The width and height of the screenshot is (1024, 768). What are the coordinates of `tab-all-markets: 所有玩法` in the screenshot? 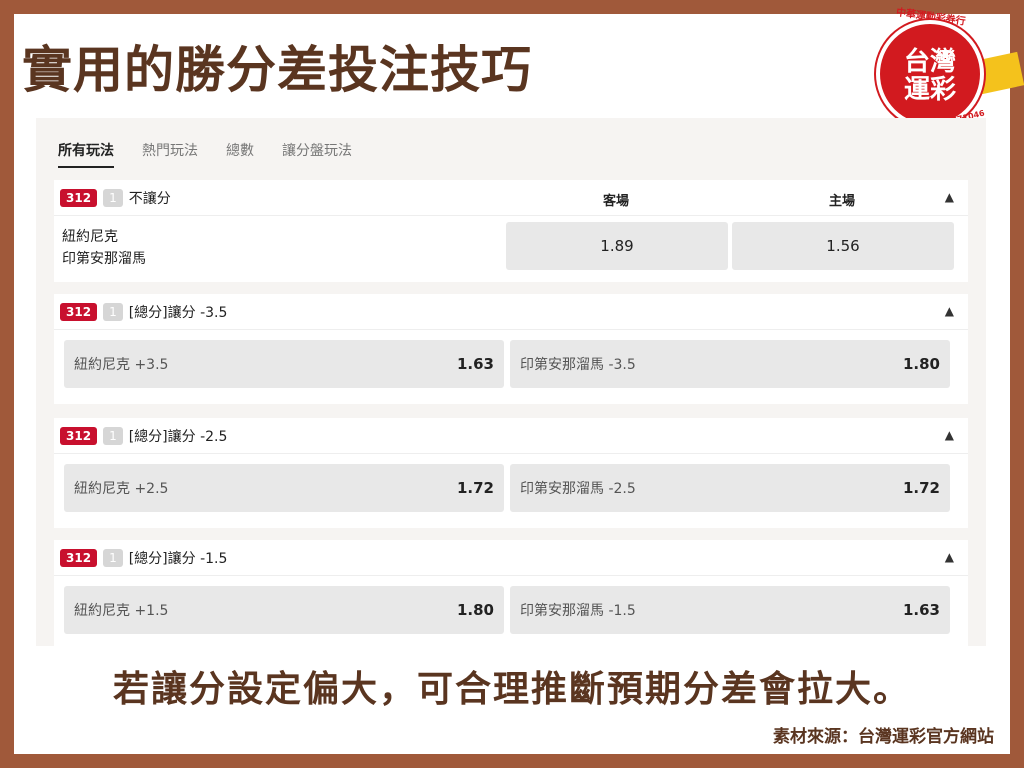 It's located at (86, 154).